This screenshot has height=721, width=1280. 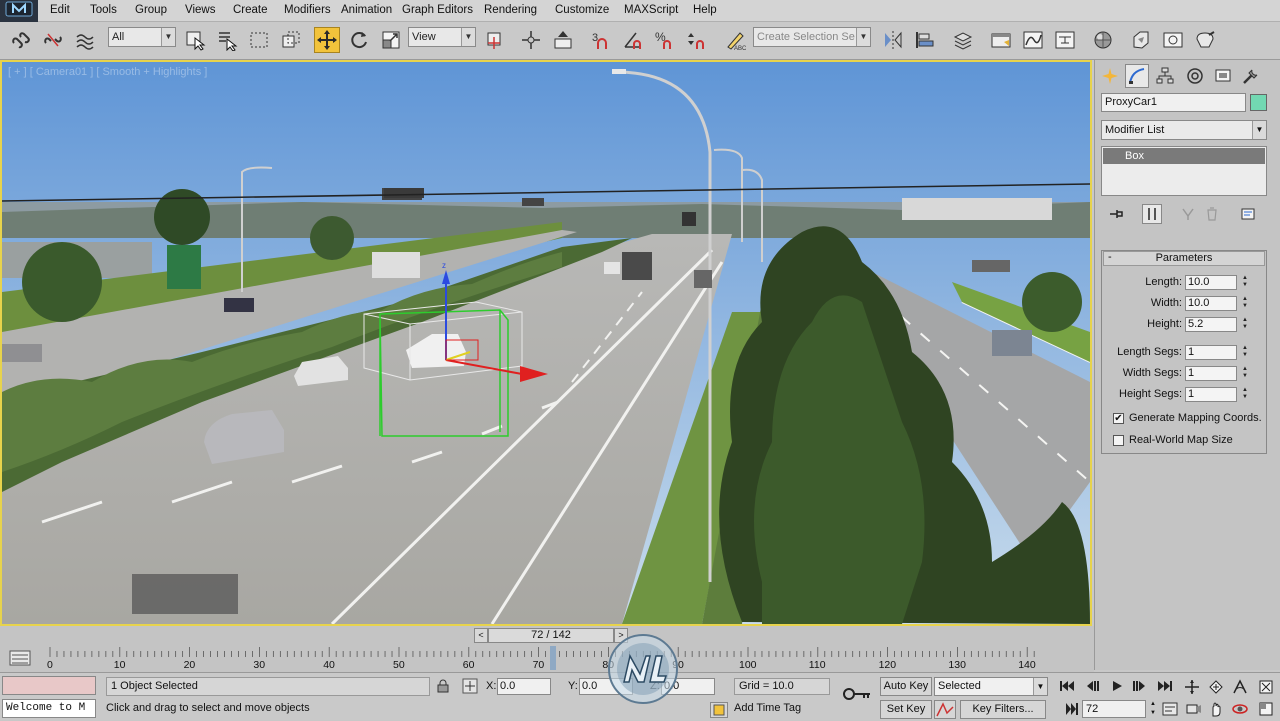 What do you see at coordinates (1110, 257) in the screenshot?
I see `rollout-collapse-icon: -` at bounding box center [1110, 257].